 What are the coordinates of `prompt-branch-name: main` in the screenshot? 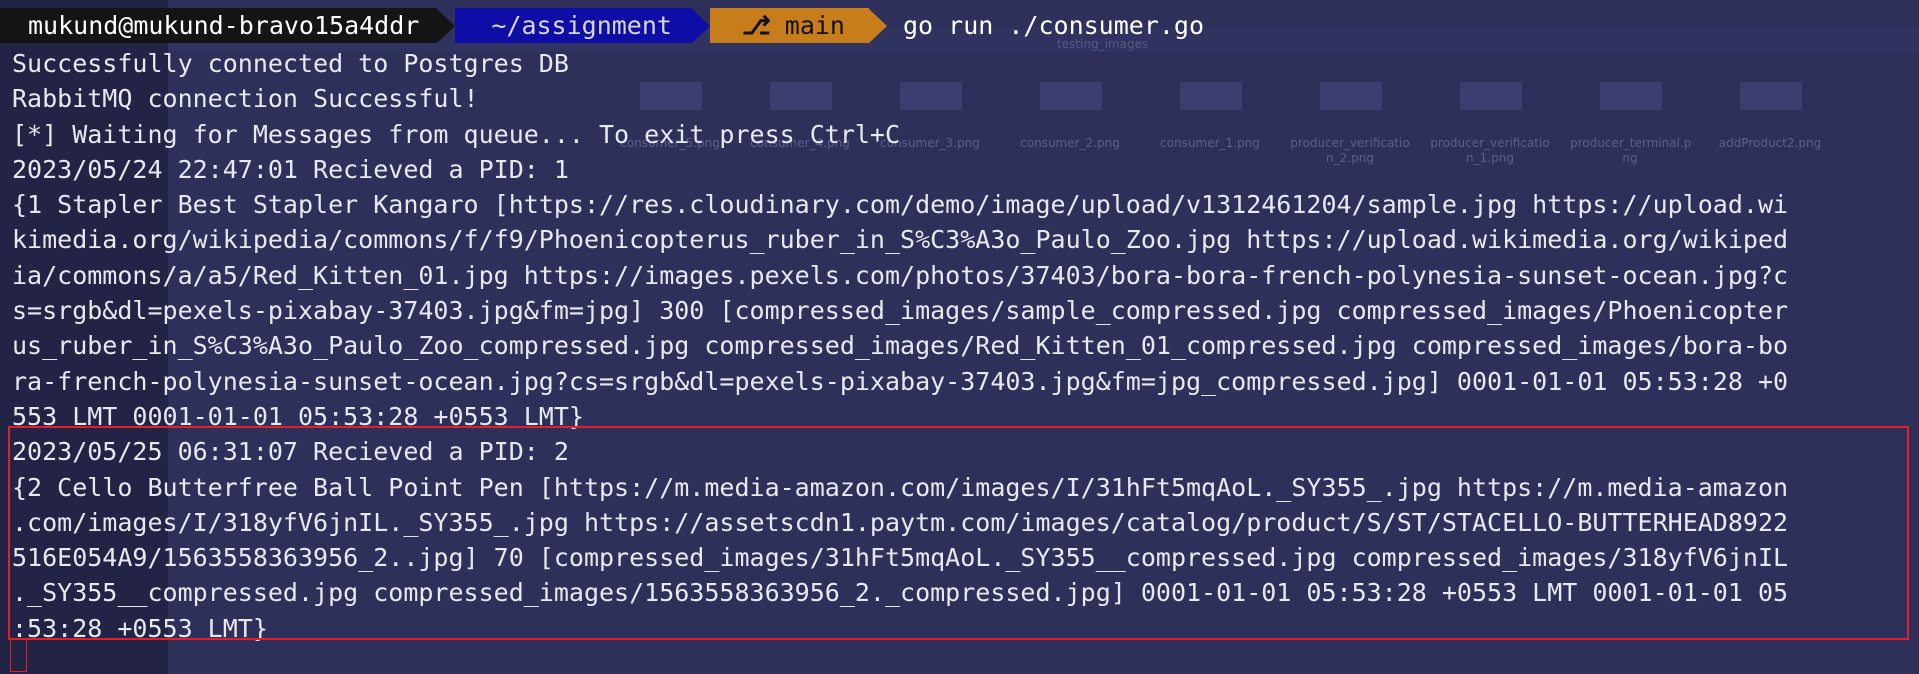 It's located at (814, 25).